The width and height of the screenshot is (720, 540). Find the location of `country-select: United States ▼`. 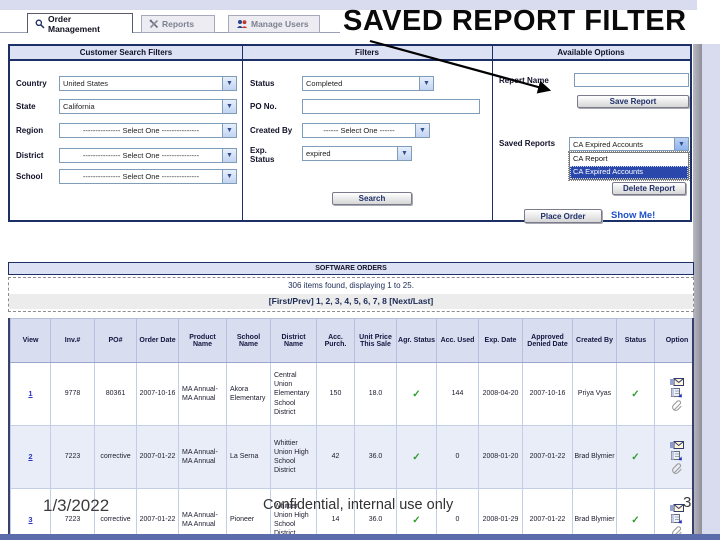

country-select: United States ▼ is located at coordinates (148, 83).